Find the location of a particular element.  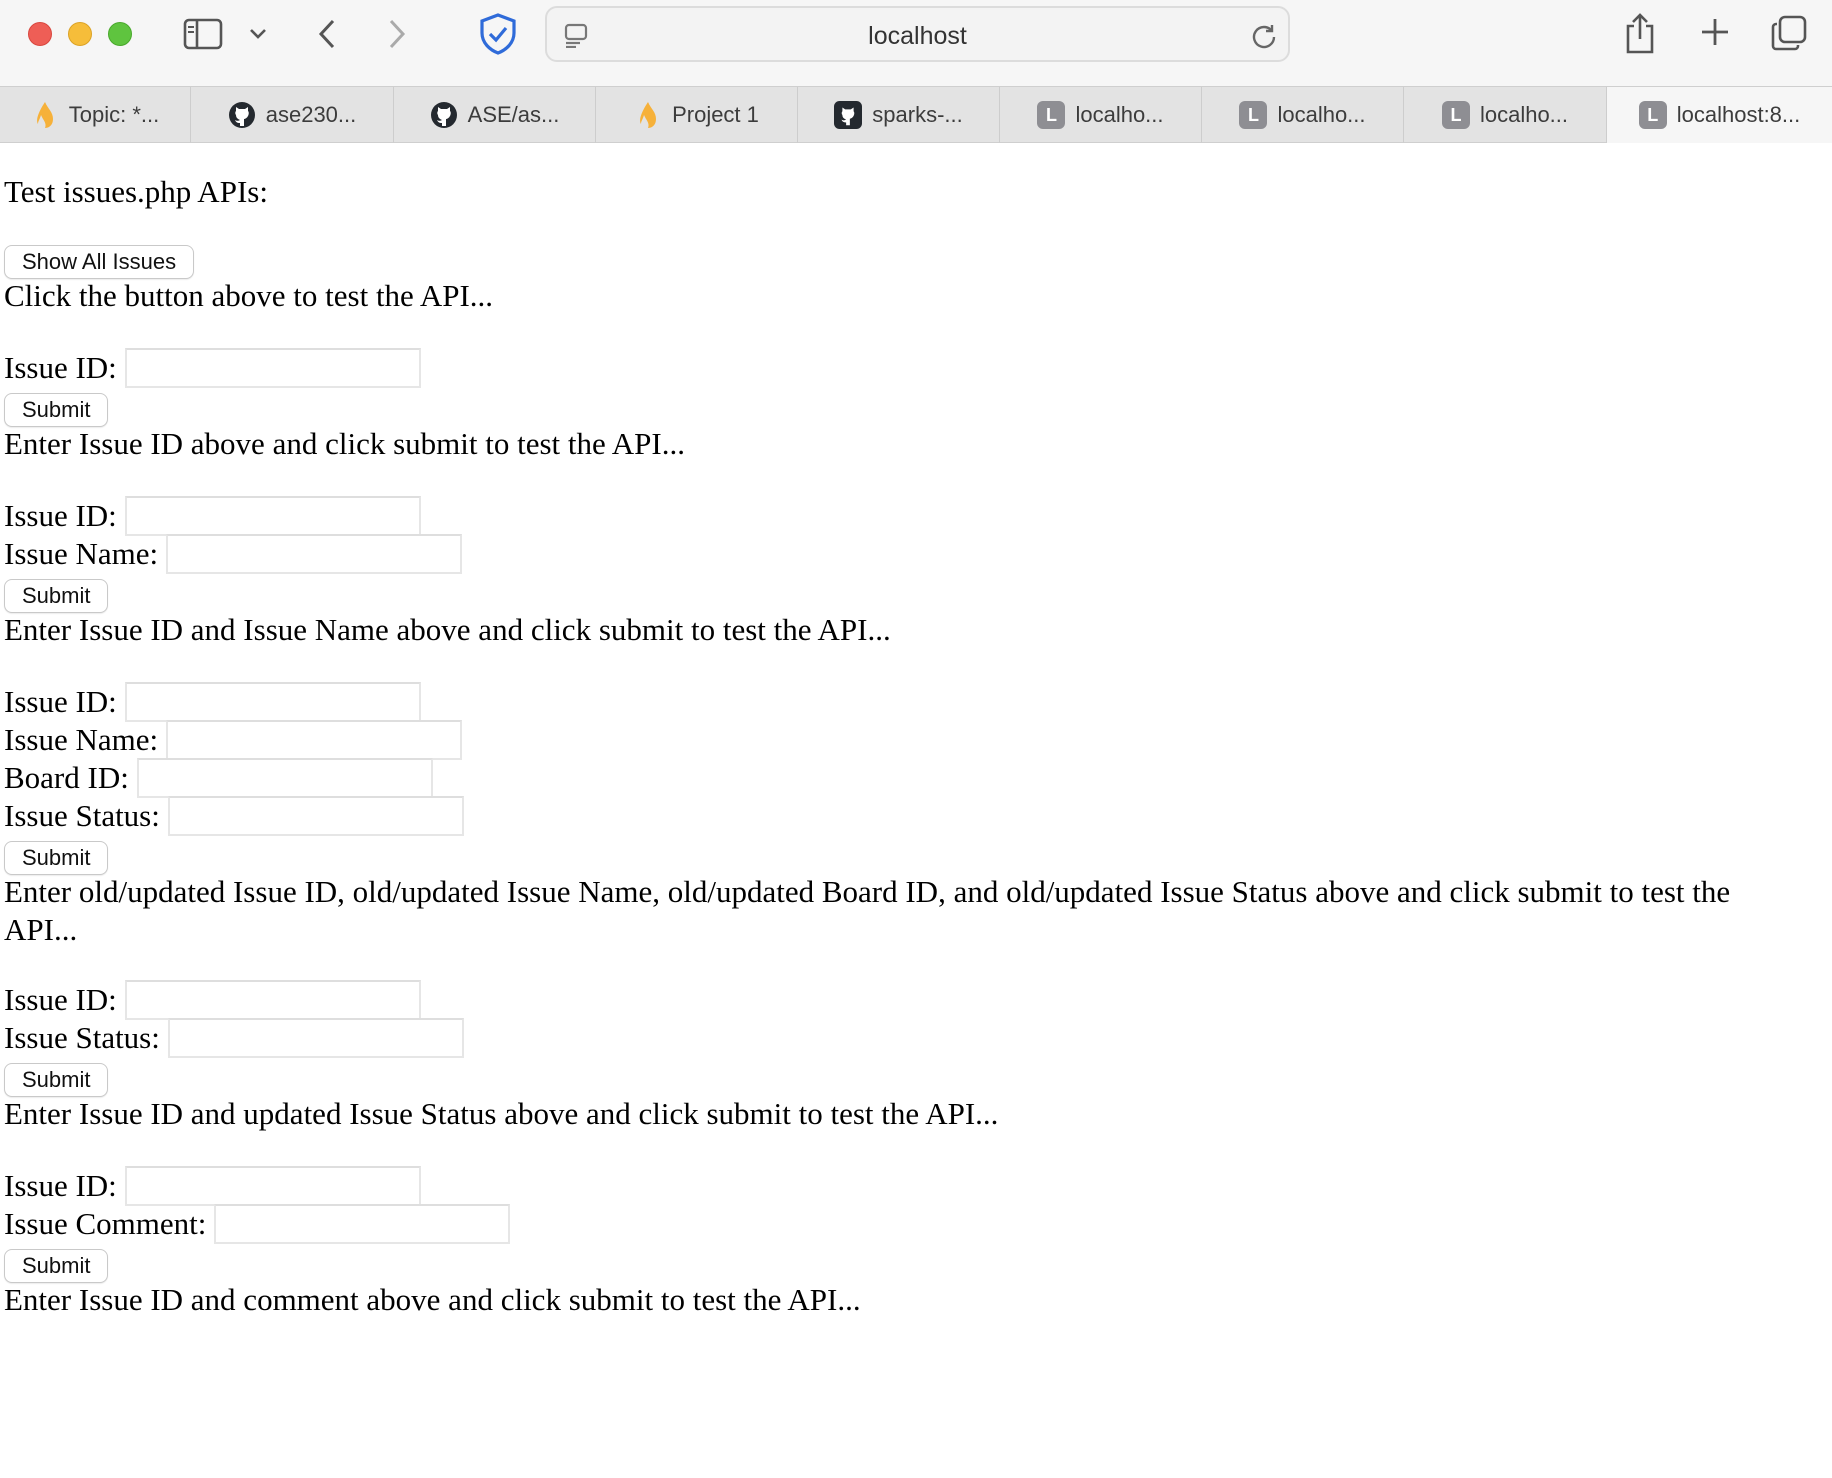

update-issue-status-input is located at coordinates (315, 816).